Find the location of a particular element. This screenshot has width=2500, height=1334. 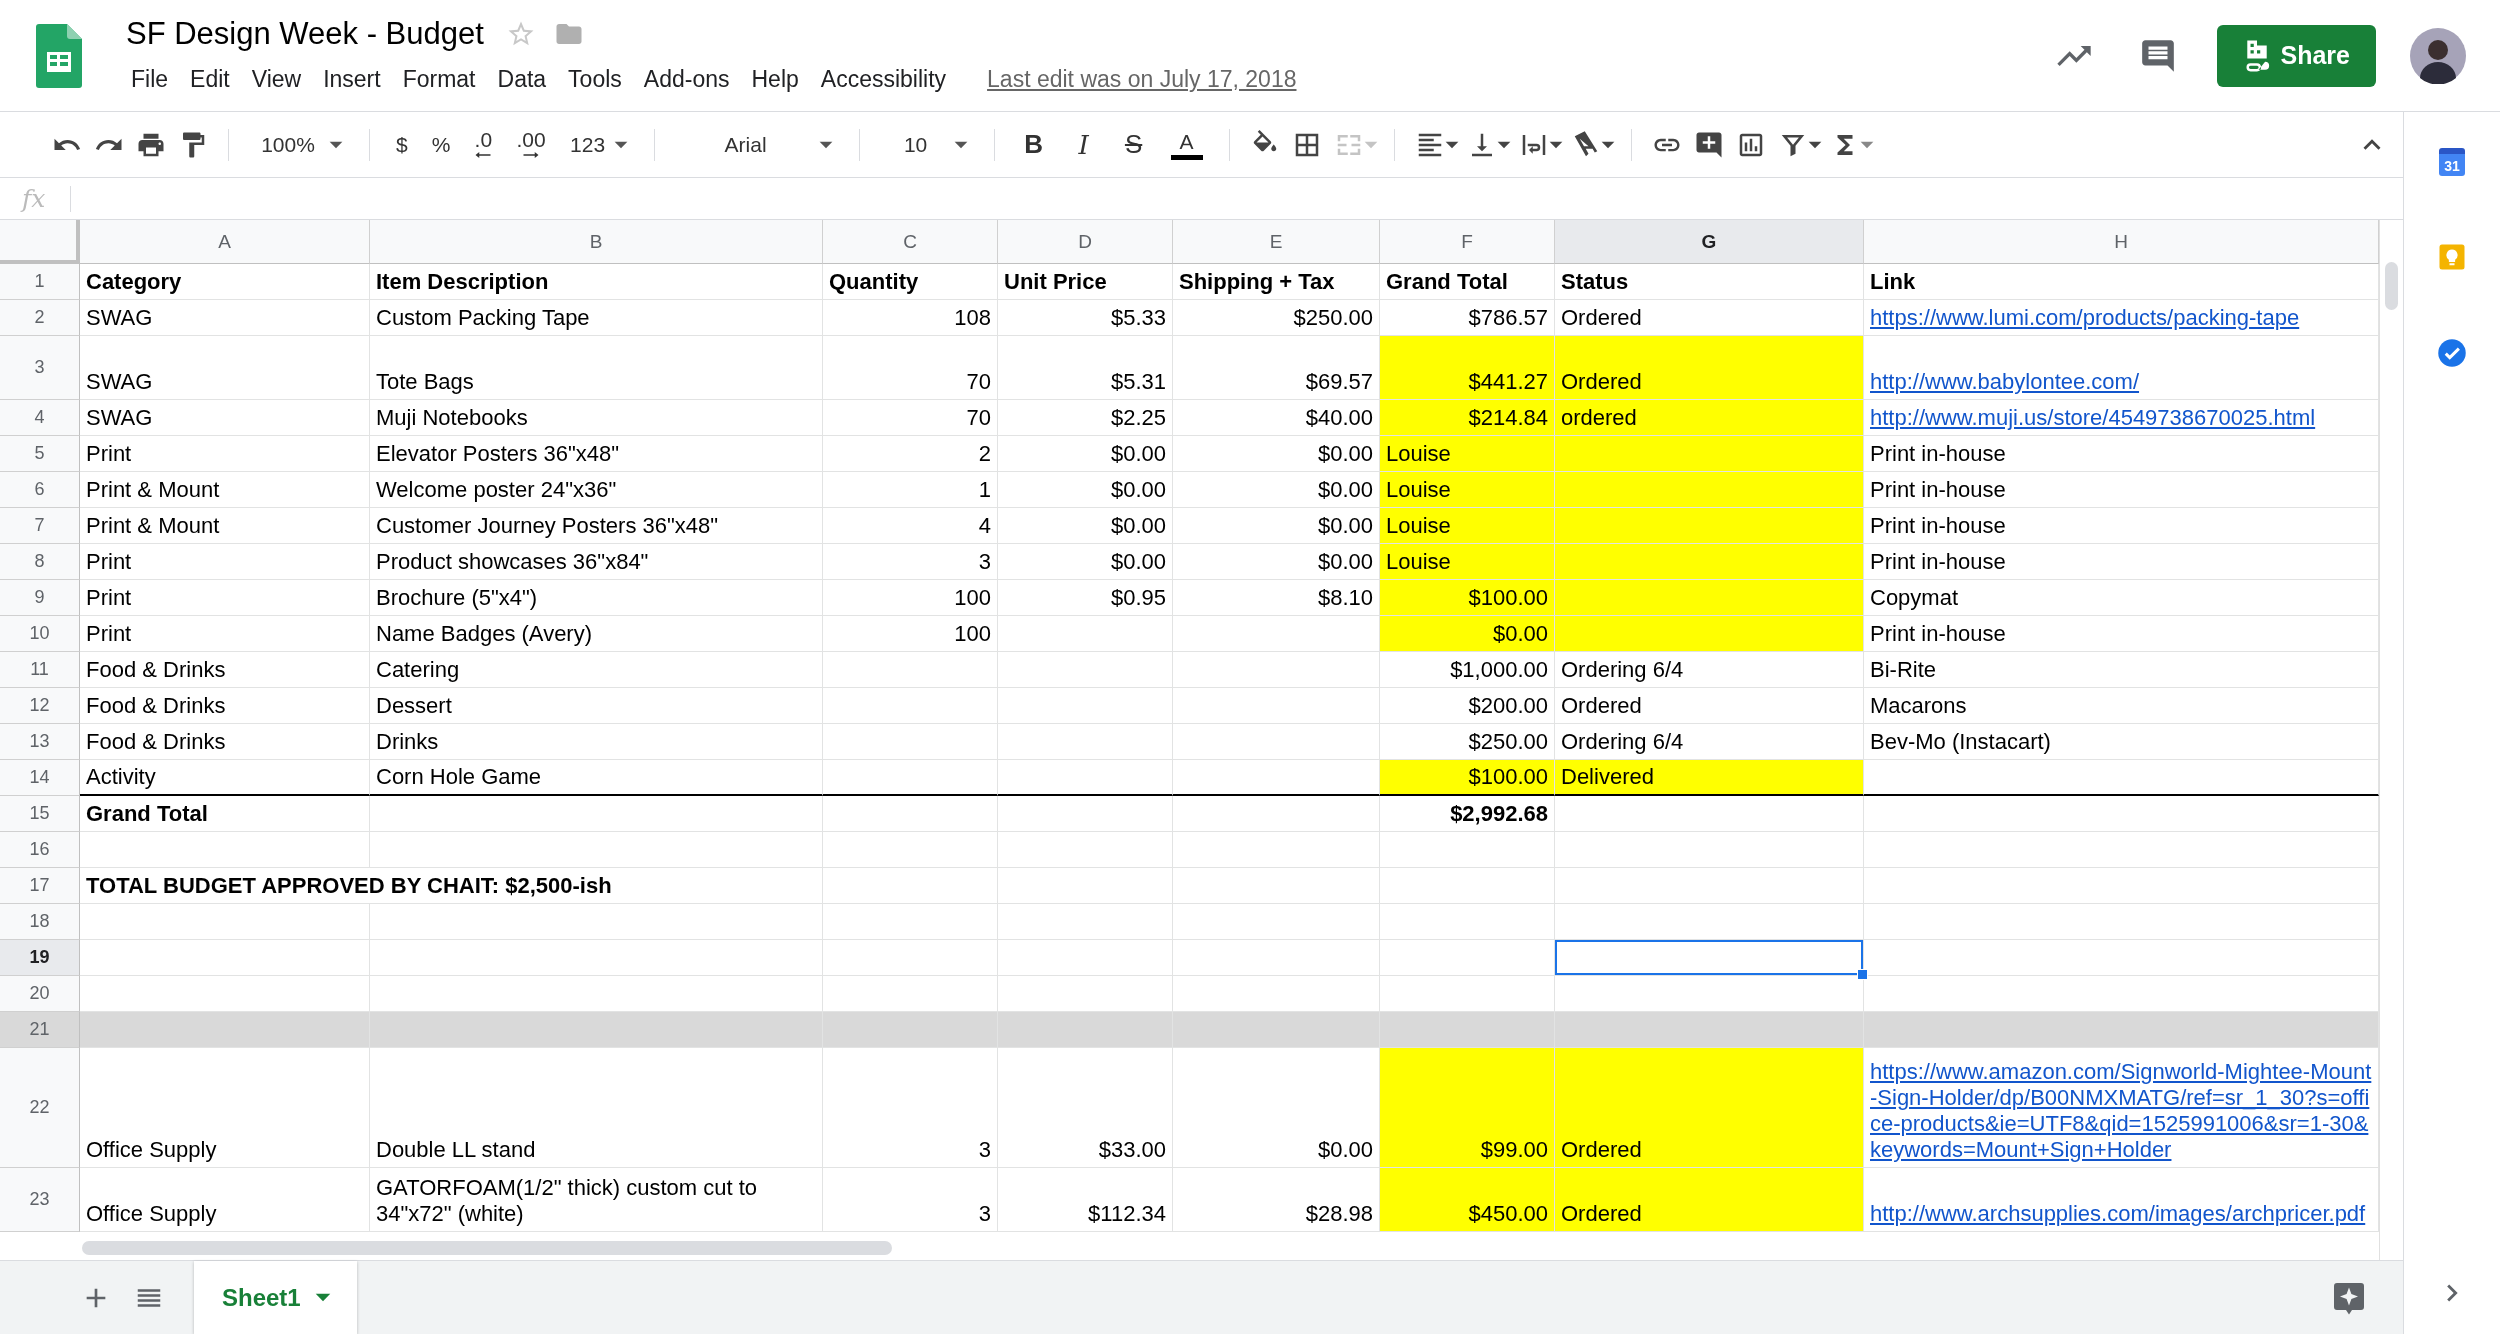

italic-button: I is located at coordinates (1083, 144).